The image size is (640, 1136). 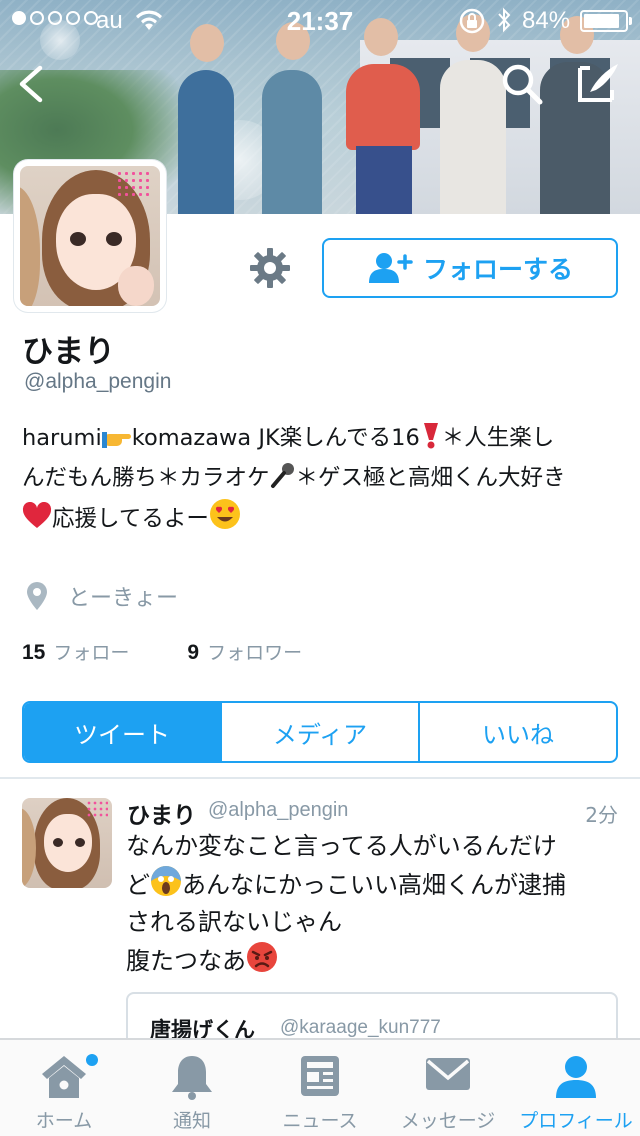 What do you see at coordinates (278, 810) in the screenshot?
I see `tweet-author-handle: @alpha_pengin` at bounding box center [278, 810].